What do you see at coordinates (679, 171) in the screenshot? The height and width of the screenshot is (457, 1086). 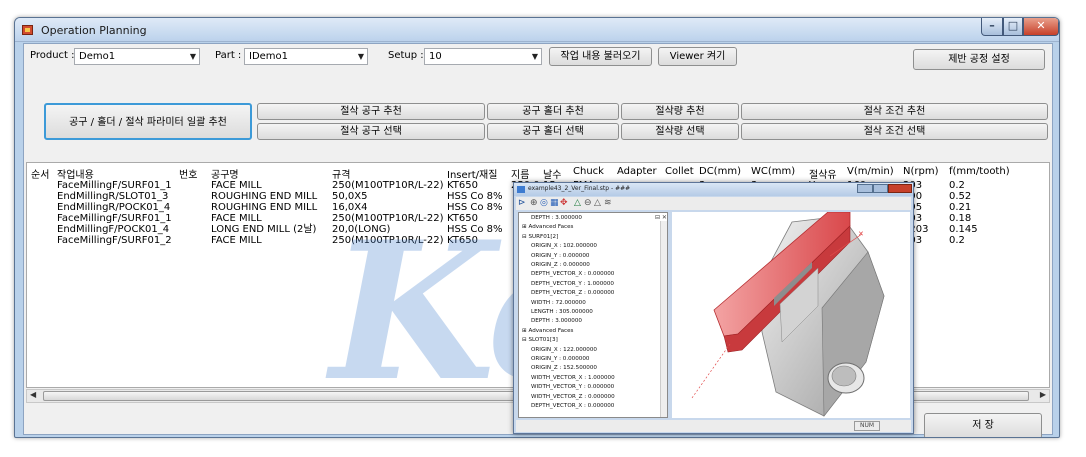 I see `column-header: Collet` at bounding box center [679, 171].